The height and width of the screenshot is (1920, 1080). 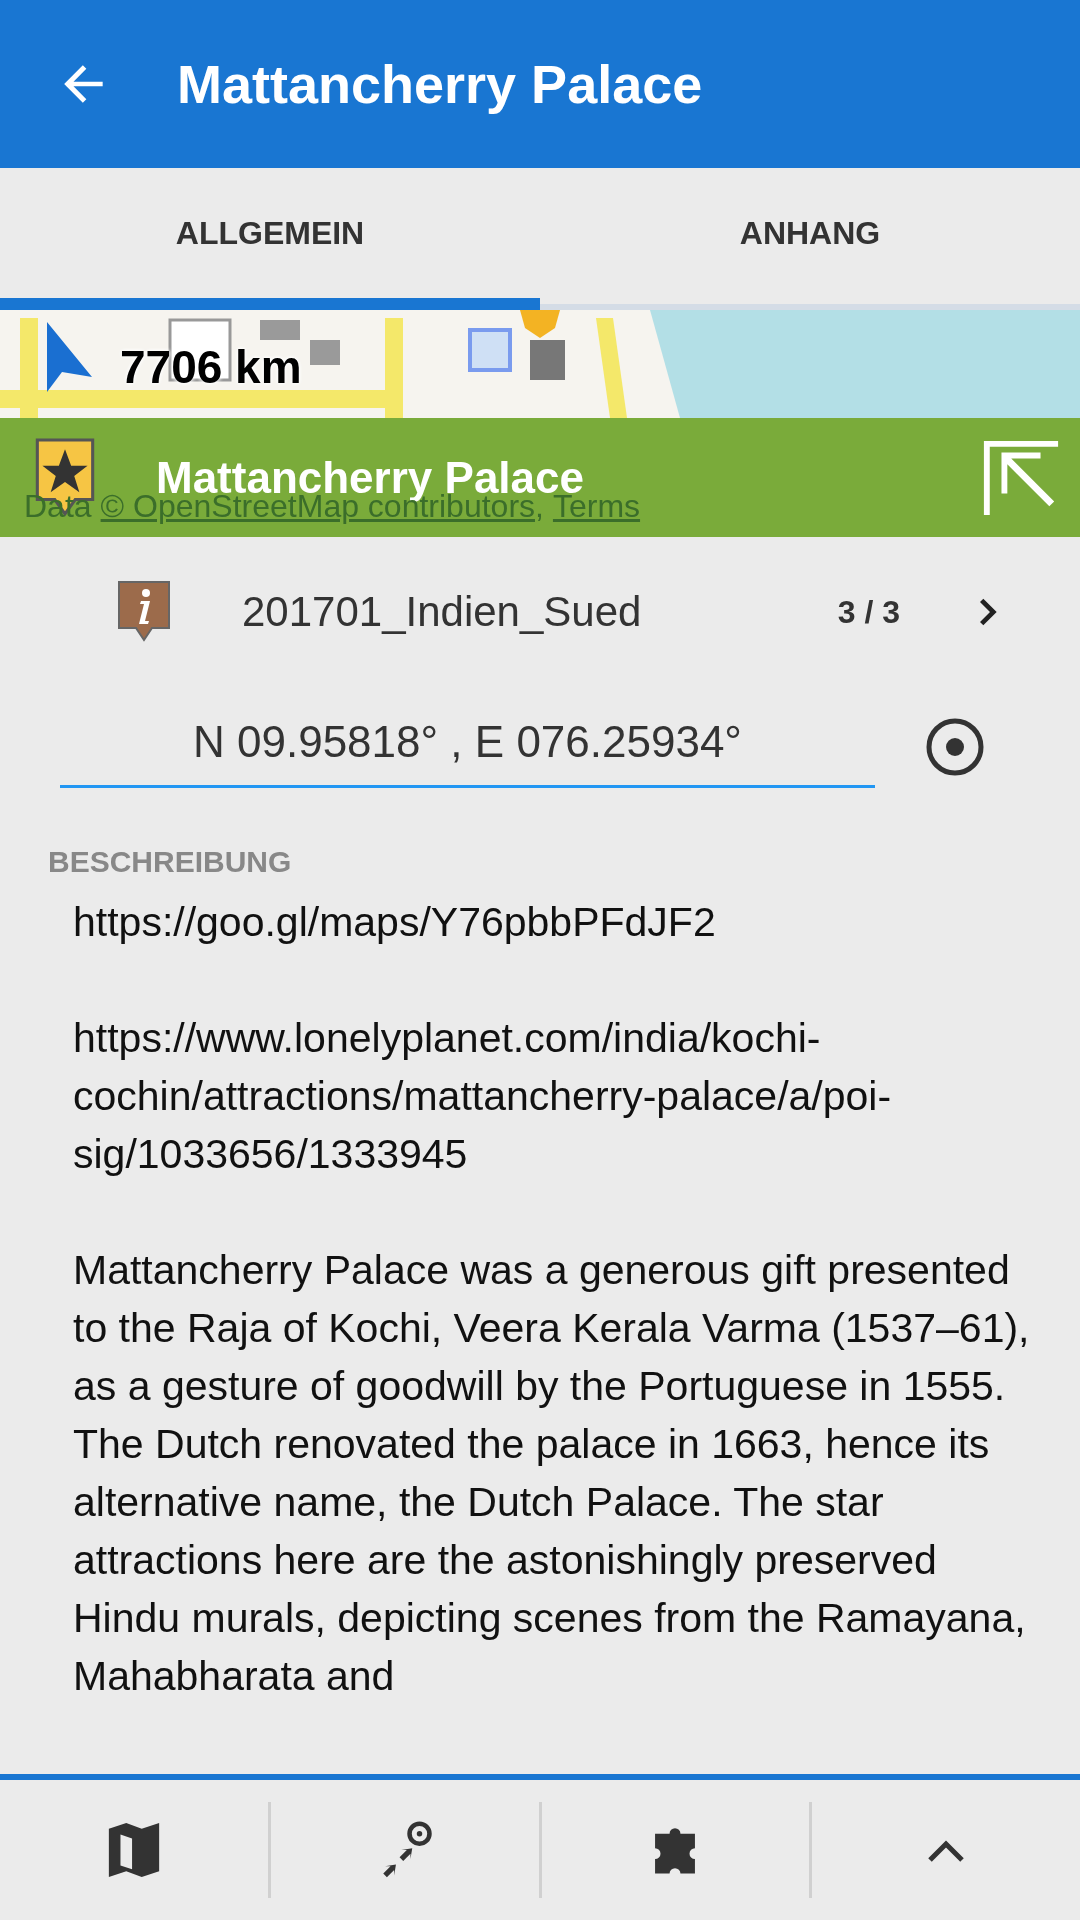 What do you see at coordinates (395, 922) in the screenshot?
I see `description-paragraph: https://goo.gl/maps/Y76pbbPFdJF2` at bounding box center [395, 922].